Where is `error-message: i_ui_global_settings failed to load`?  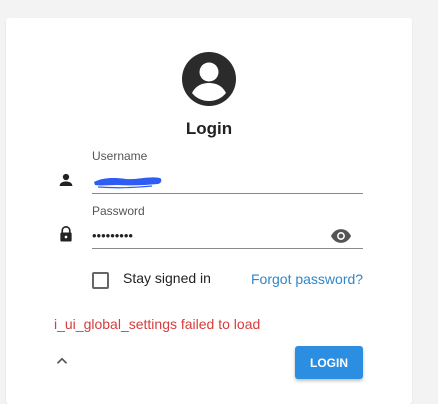 error-message: i_ui_global_settings failed to load is located at coordinates (157, 324).